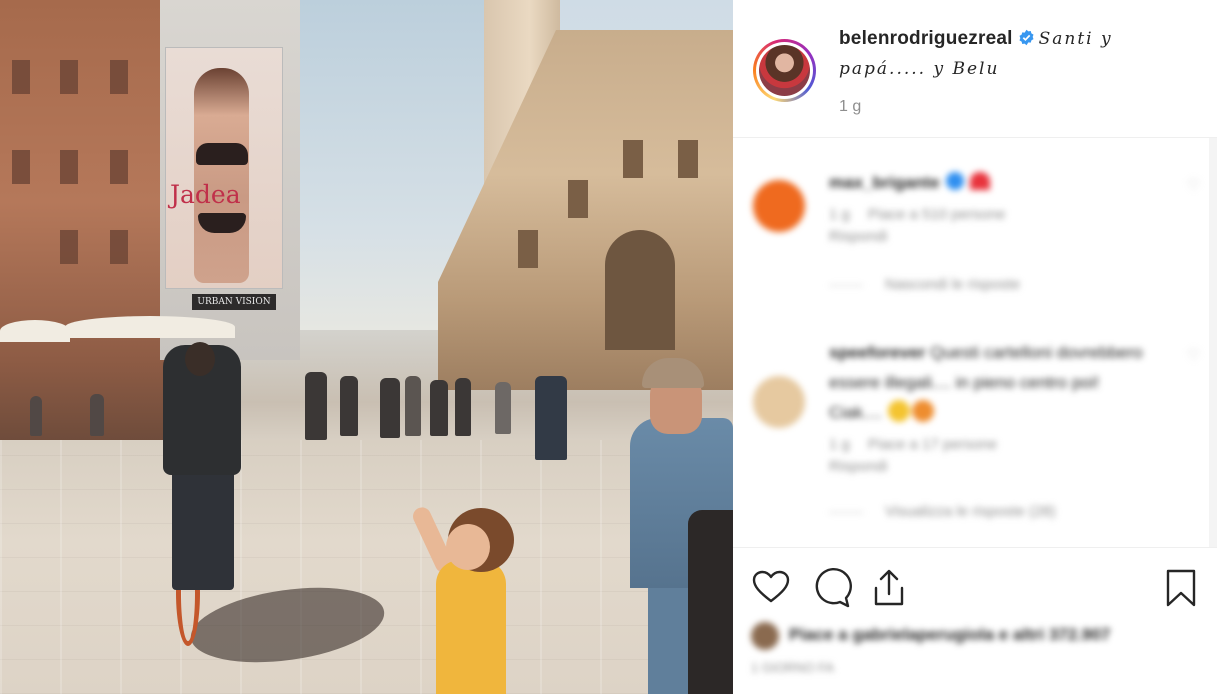 Image resolution: width=1217 pixels, height=694 pixels. I want to click on billboard-brand: Jadea, so click(205, 194).